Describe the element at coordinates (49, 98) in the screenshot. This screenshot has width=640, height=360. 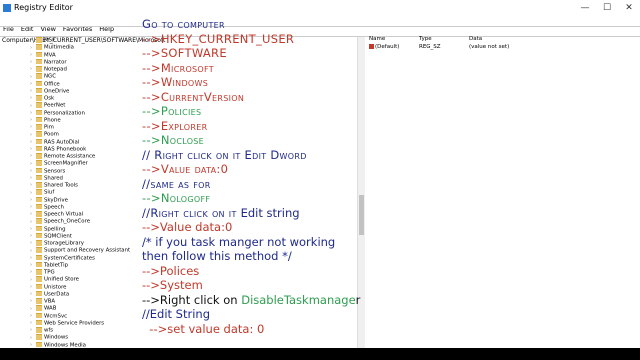
I see `tree-item-label: Osk` at that location.